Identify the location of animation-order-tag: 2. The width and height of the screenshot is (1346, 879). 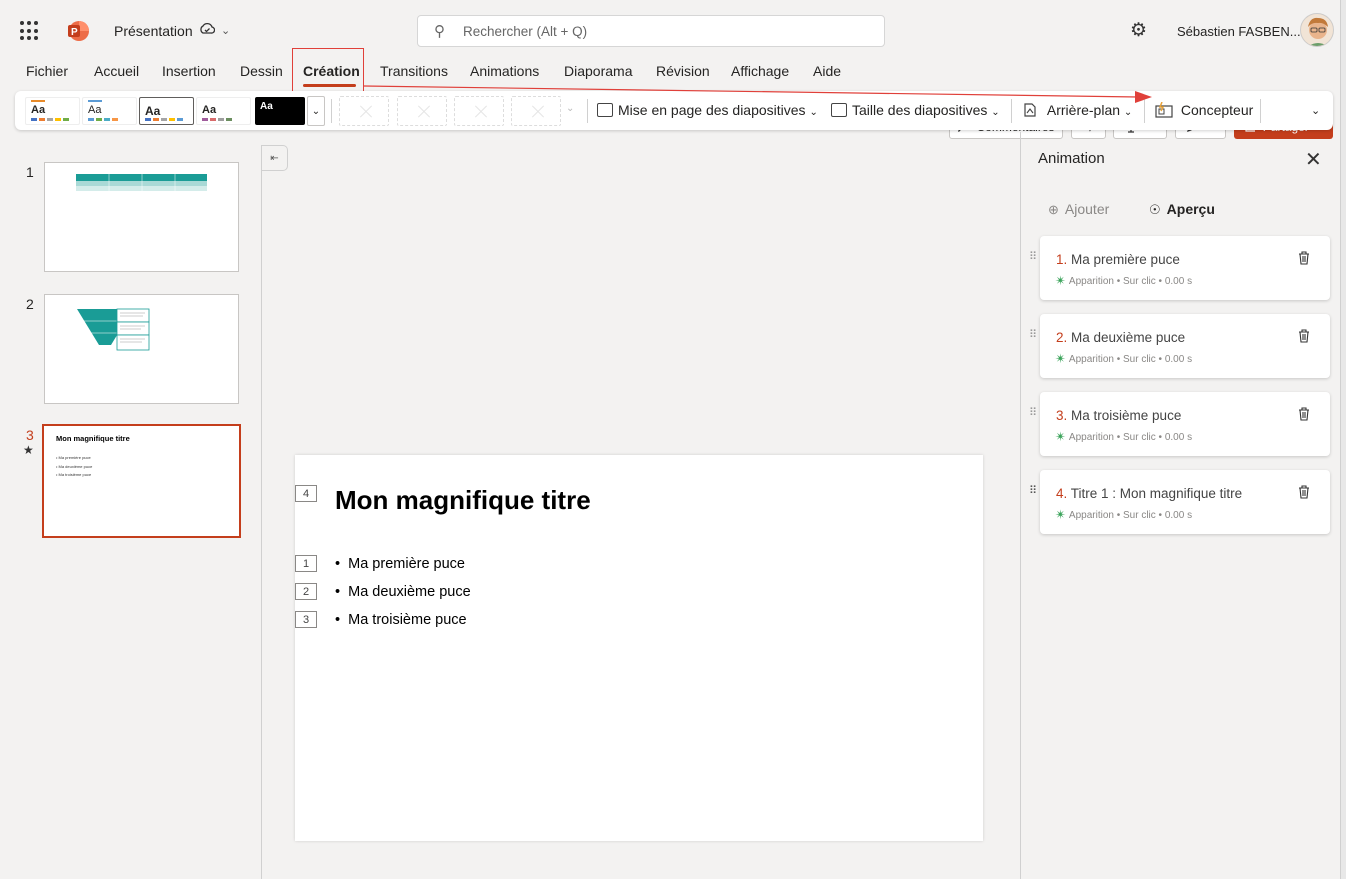
(306, 591).